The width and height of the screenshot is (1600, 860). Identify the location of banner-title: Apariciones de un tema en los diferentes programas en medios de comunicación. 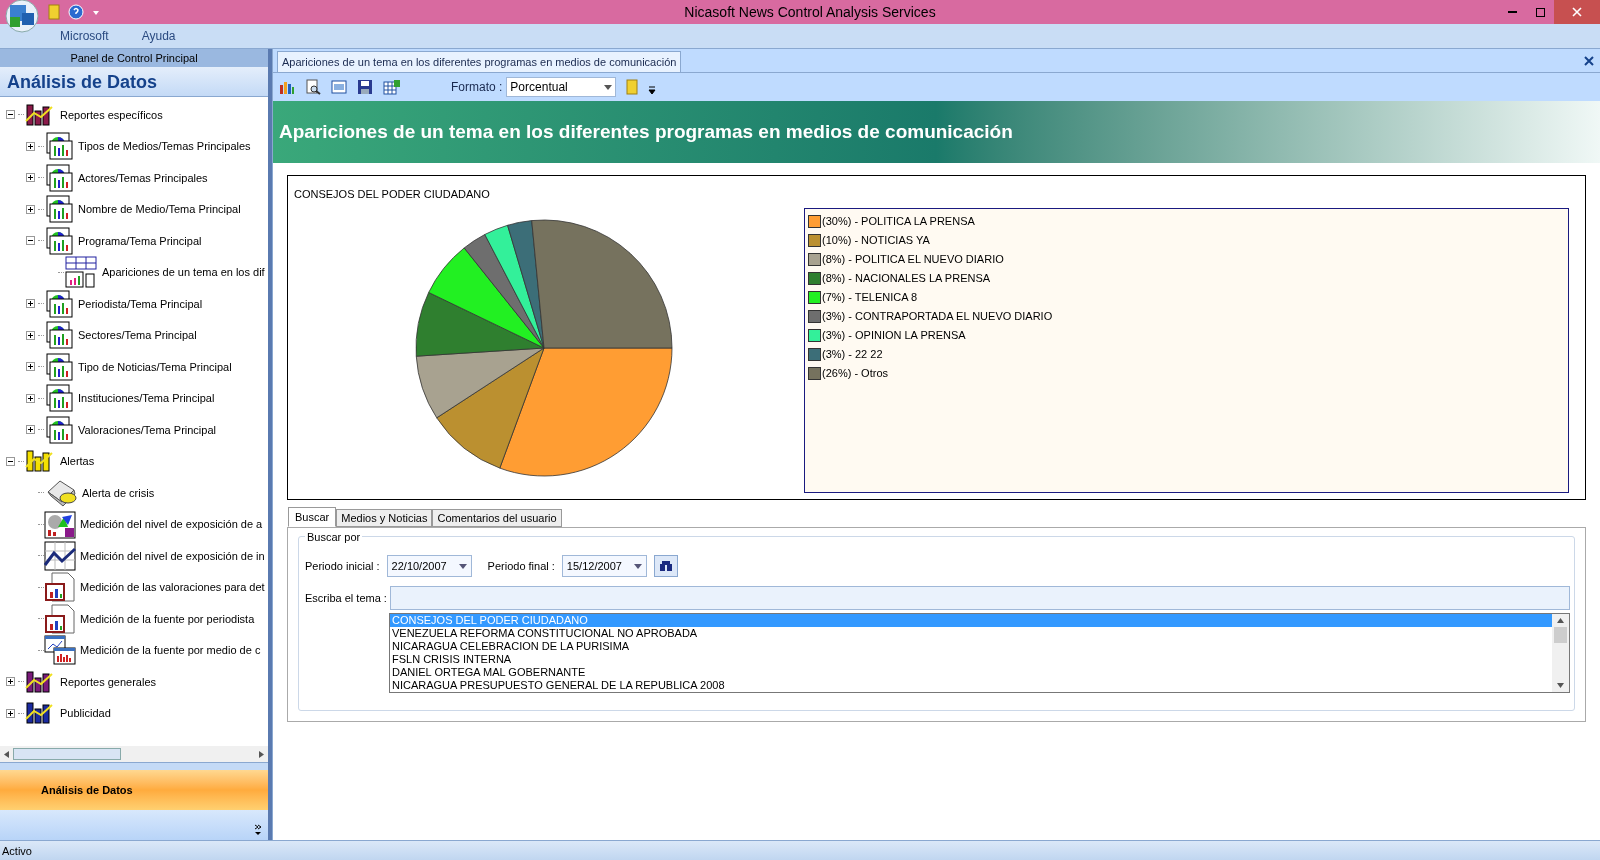
(646, 131).